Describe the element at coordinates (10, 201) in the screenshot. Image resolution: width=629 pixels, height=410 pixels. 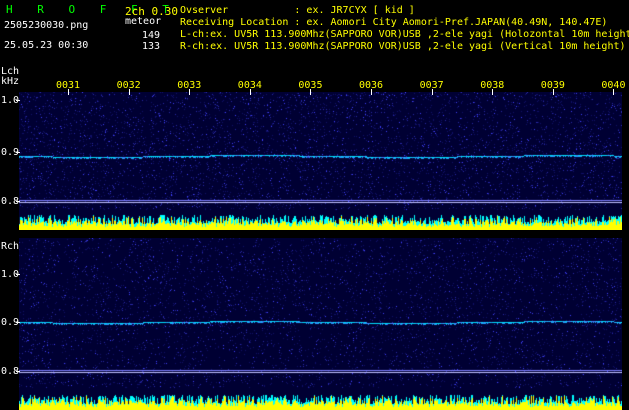
I see `lch-y-label-0.8: 0.8` at that location.